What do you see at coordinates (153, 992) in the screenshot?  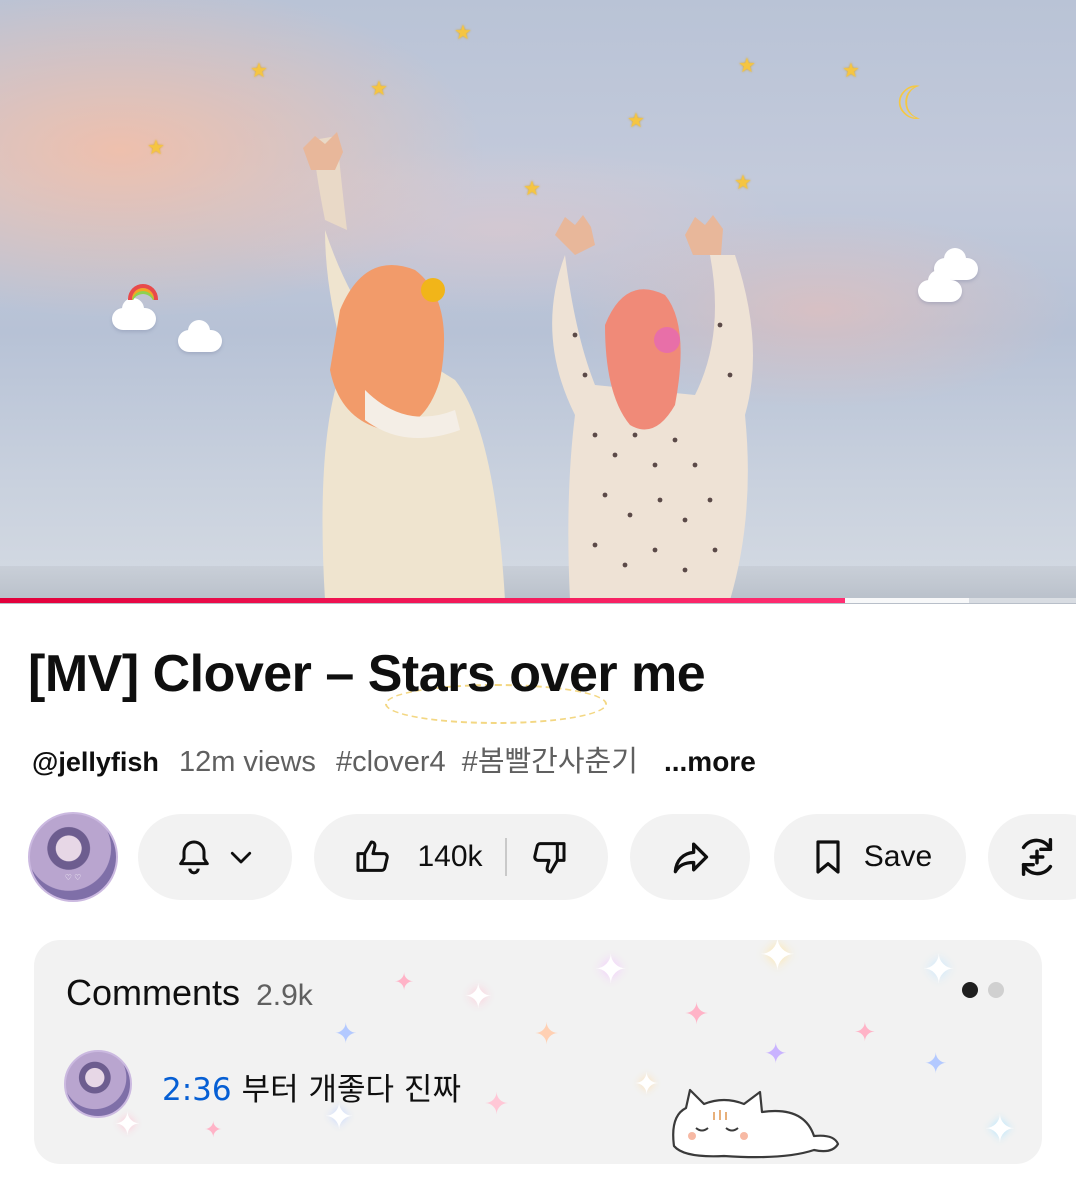 I see `comments-title: Comments` at bounding box center [153, 992].